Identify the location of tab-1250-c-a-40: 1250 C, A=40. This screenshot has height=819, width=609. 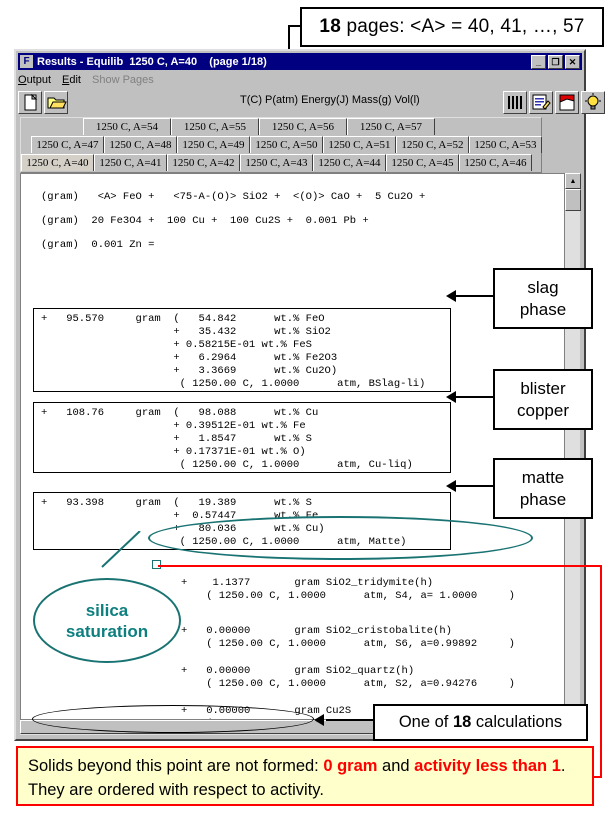
(57, 162).